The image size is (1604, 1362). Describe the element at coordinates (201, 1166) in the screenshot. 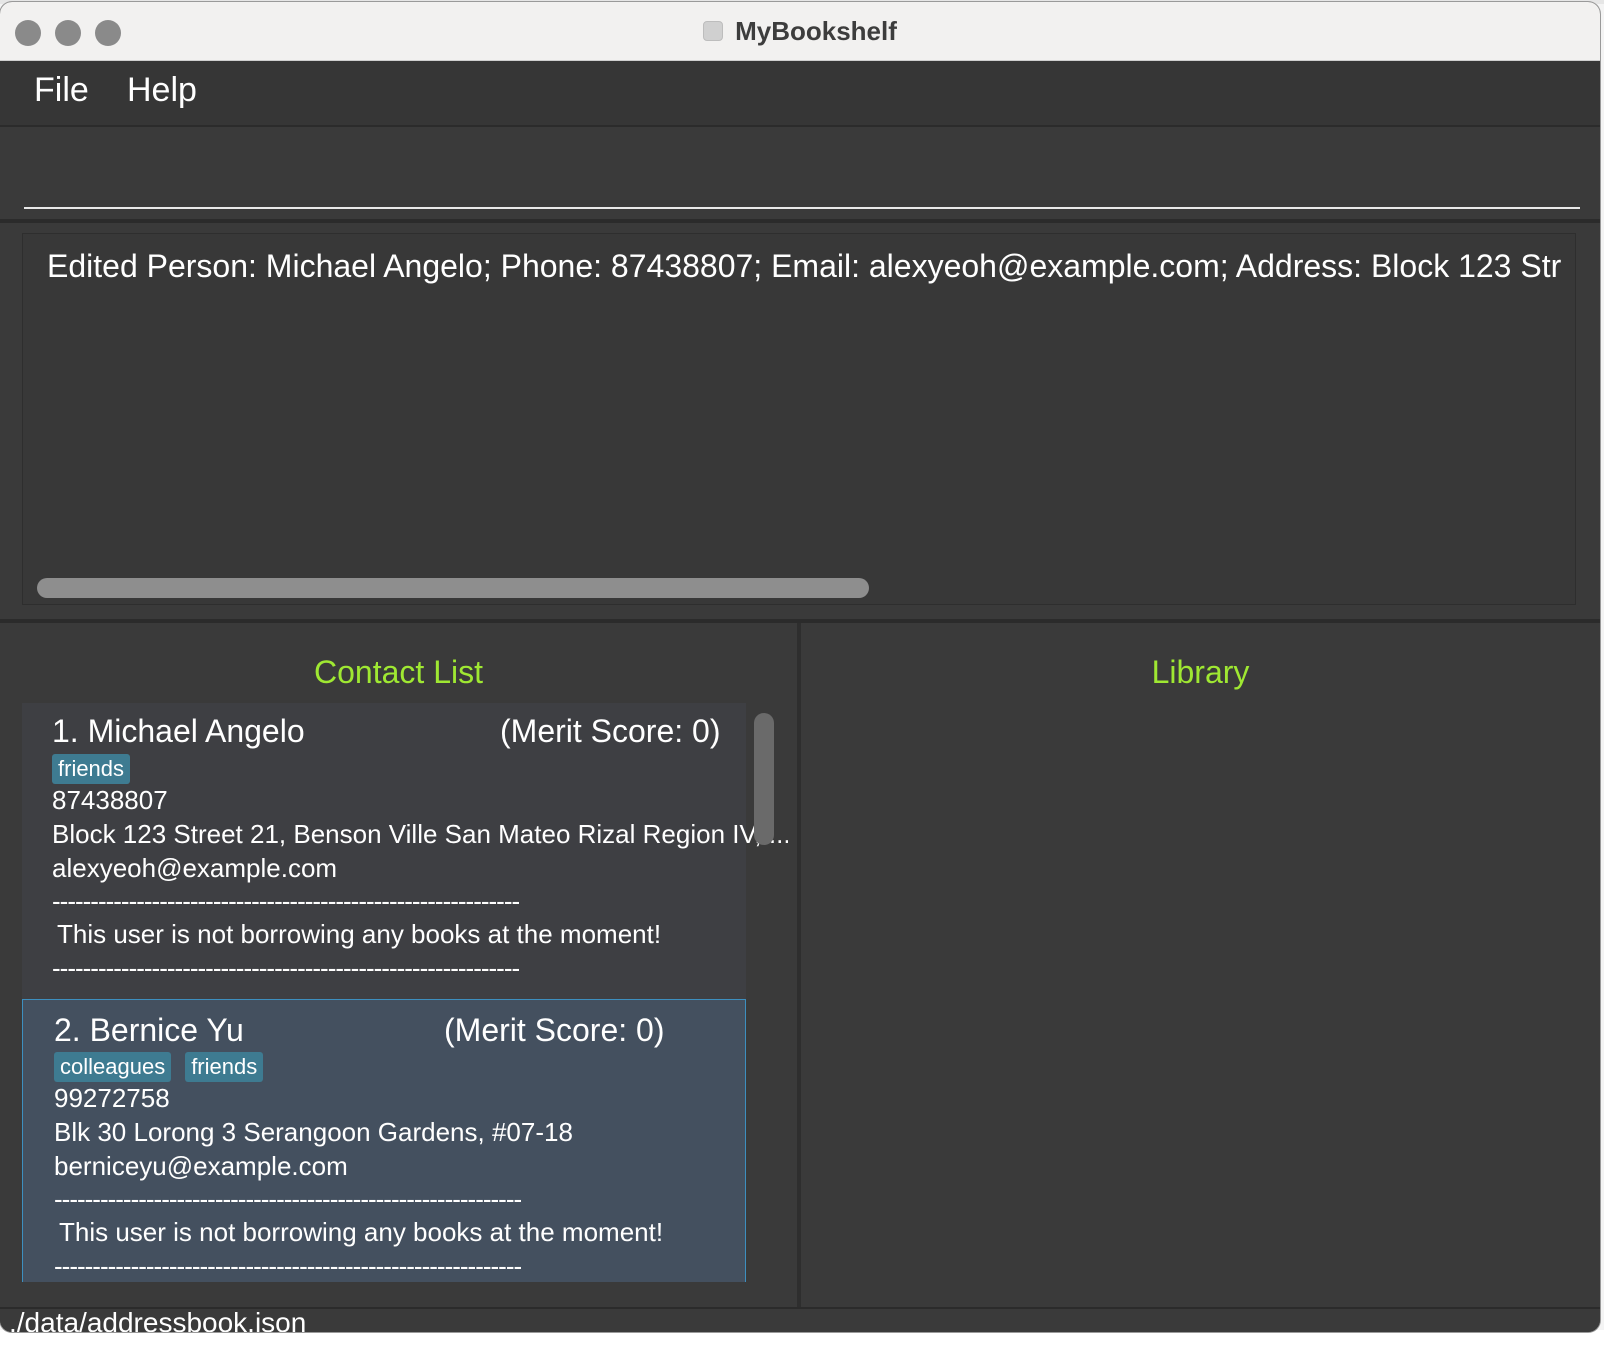

I see `contact-email: berniceyu@example.com` at that location.